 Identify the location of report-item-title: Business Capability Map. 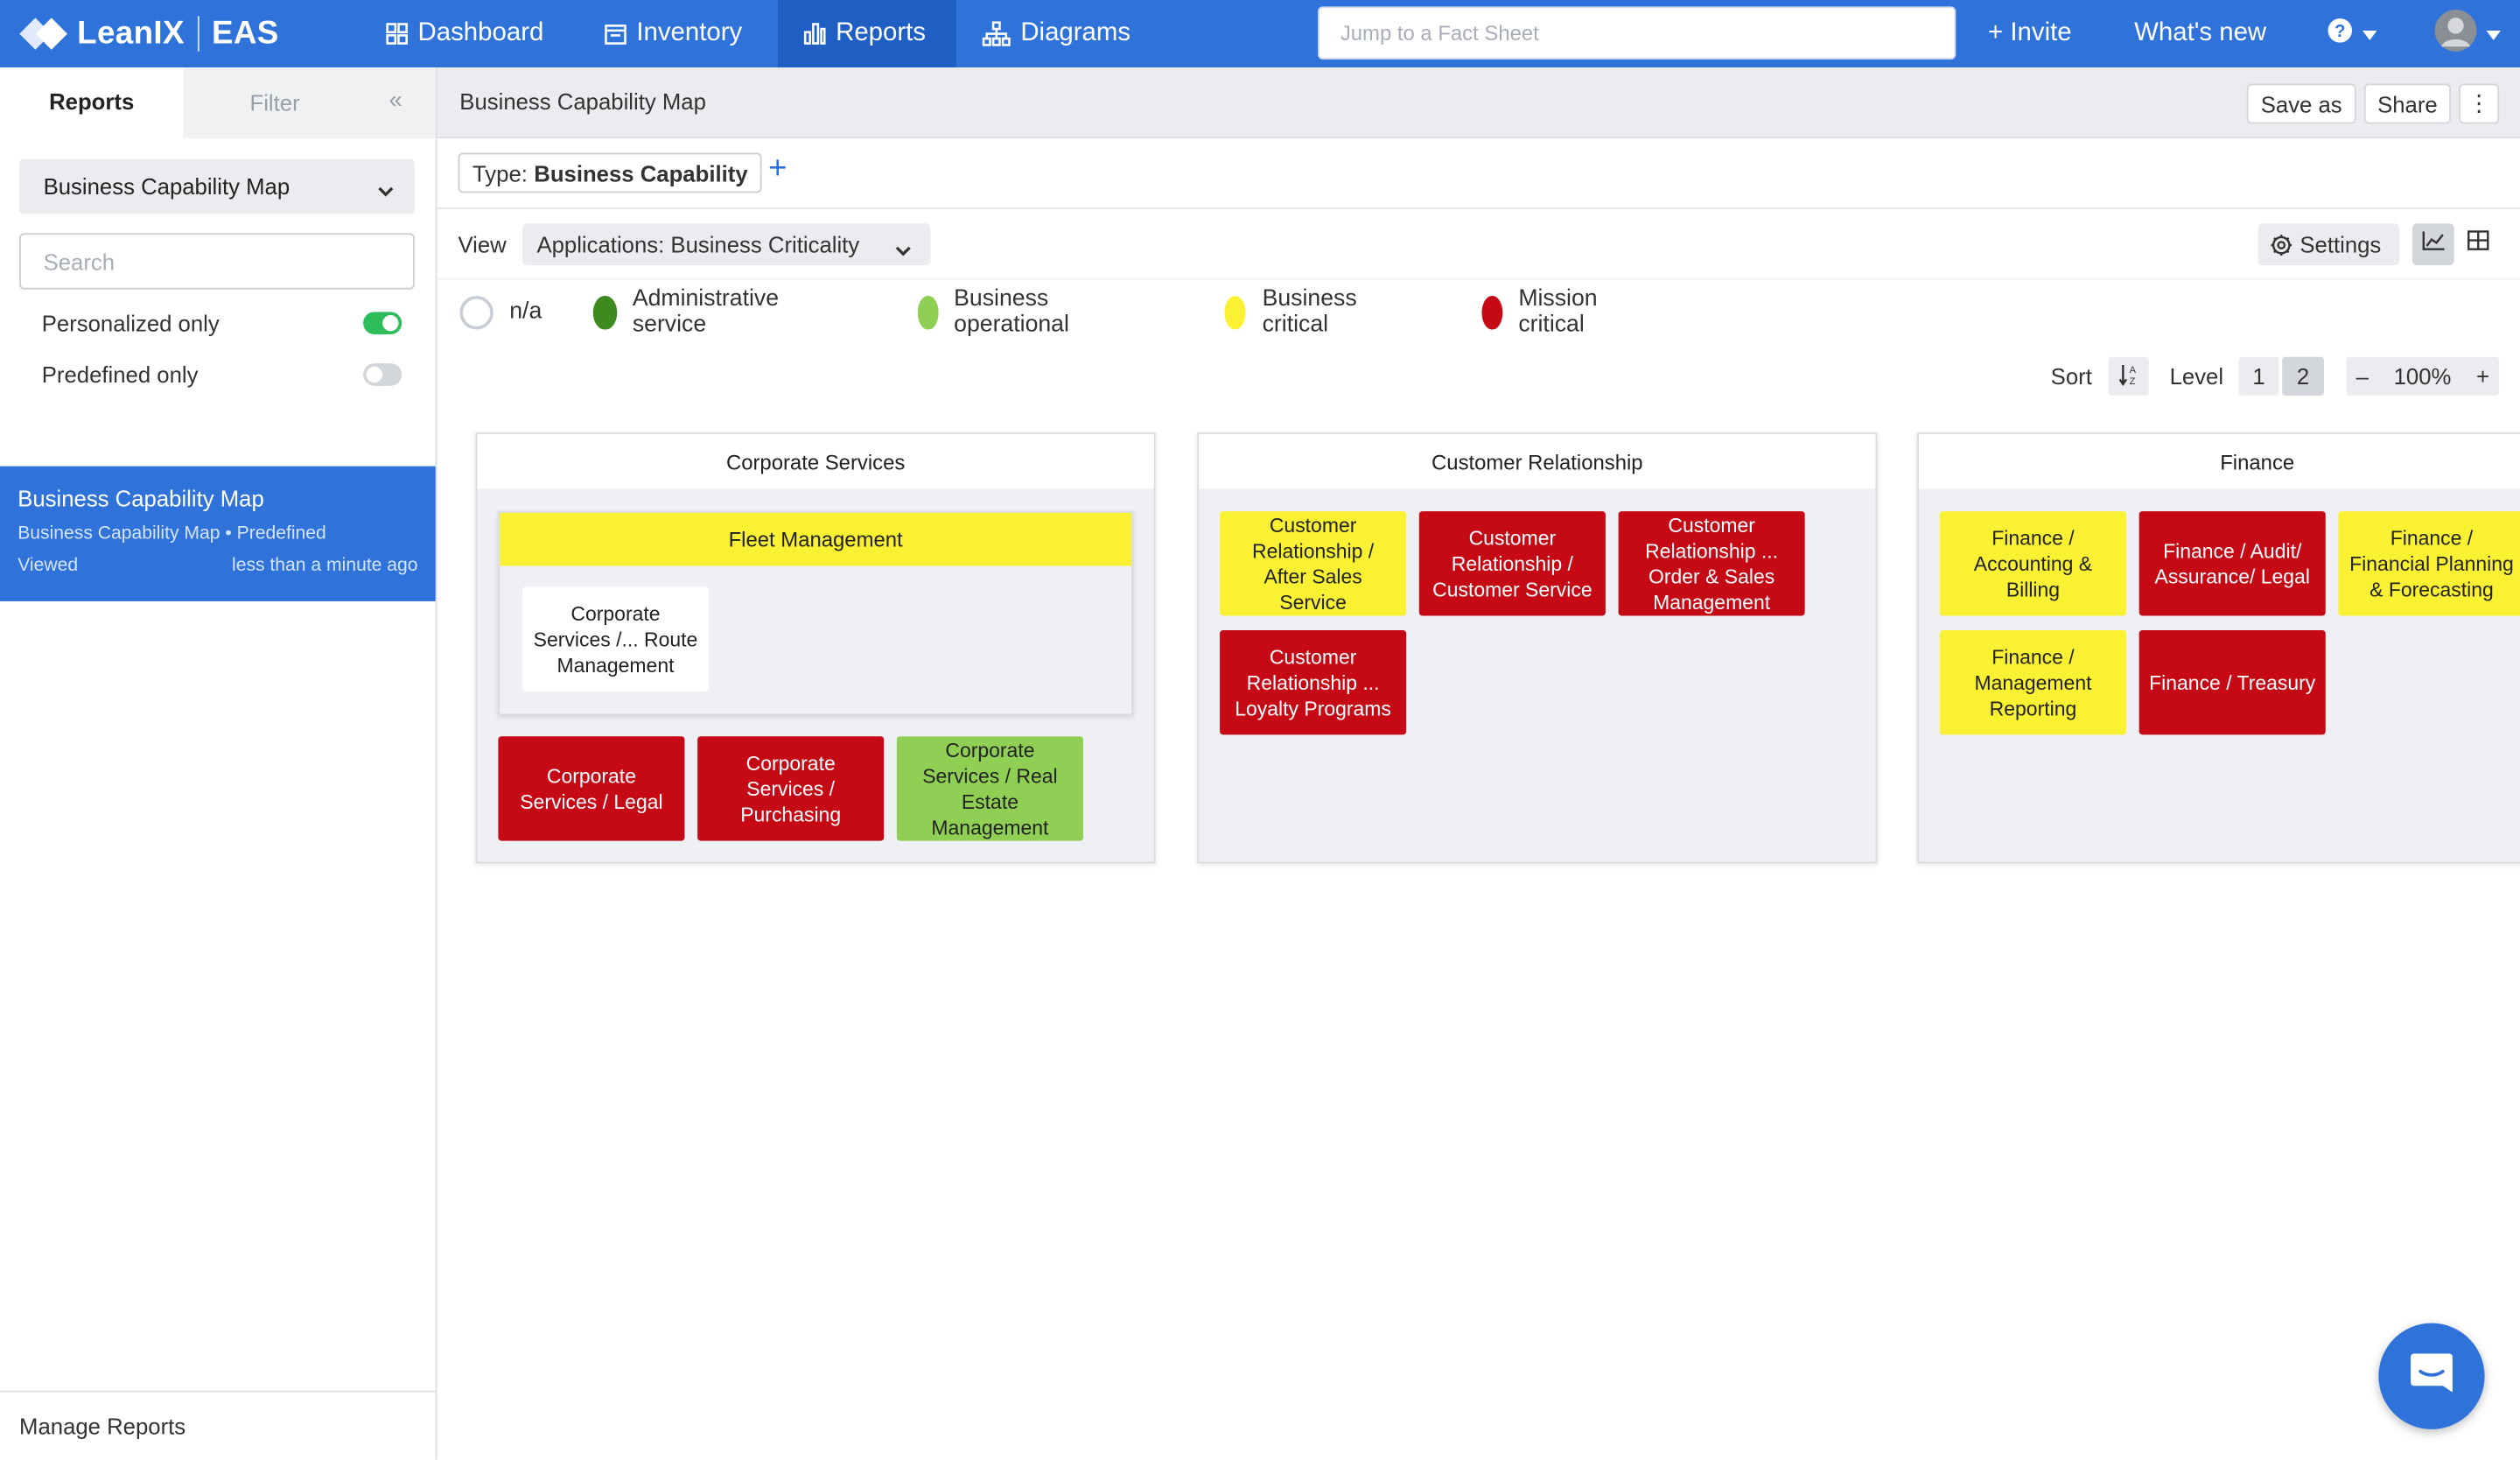
(141, 499).